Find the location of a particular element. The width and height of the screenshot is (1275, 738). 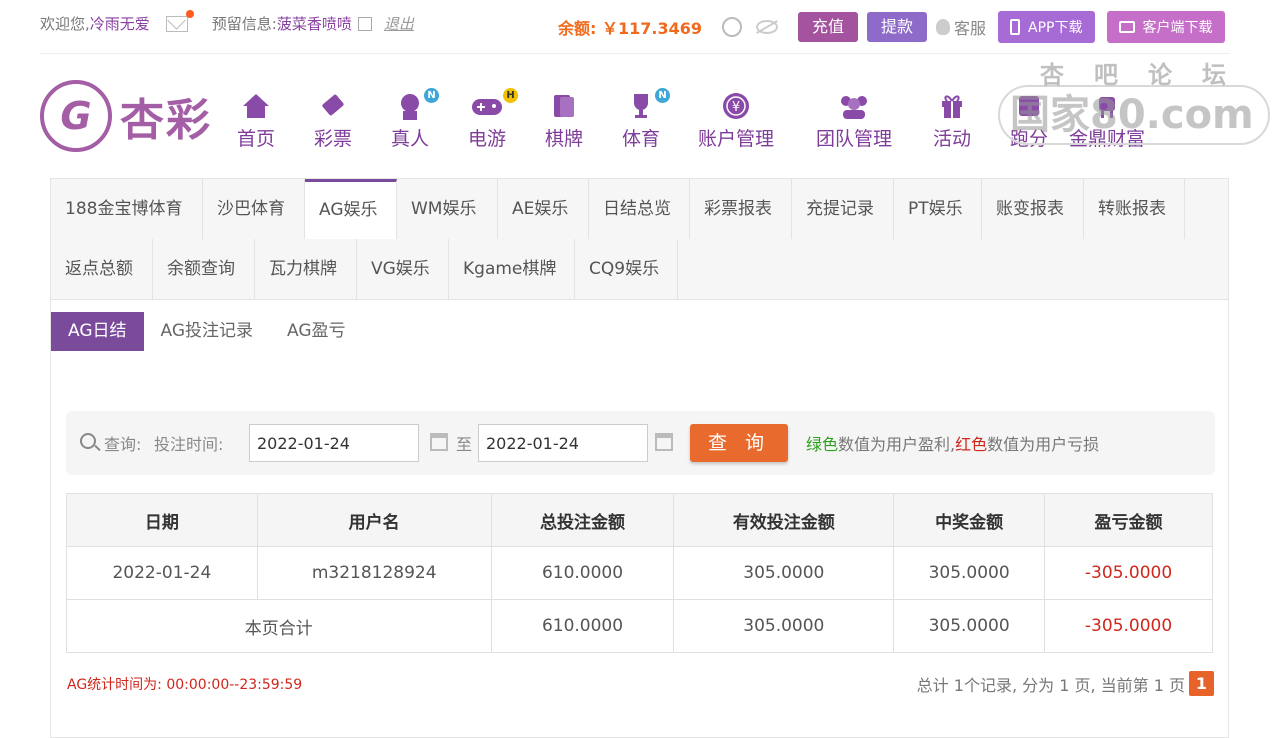

gamepad-icon: H is located at coordinates (494, 105).